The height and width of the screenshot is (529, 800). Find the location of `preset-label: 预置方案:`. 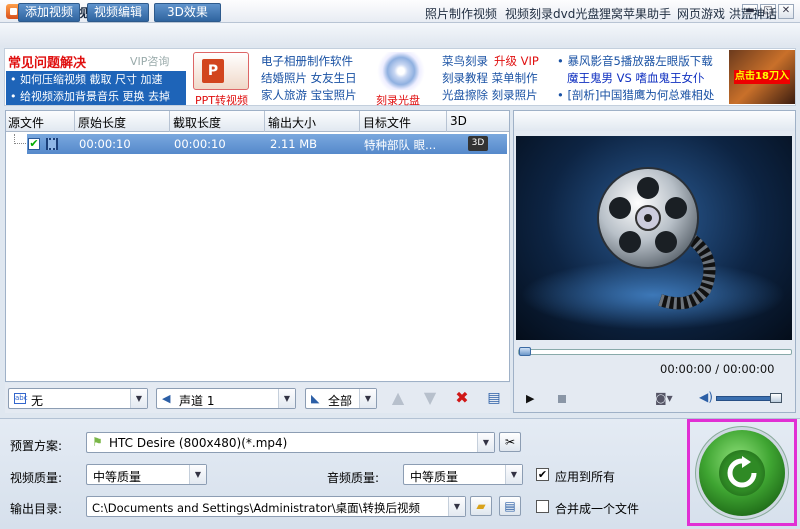

preset-label: 预置方案: is located at coordinates (36, 446).